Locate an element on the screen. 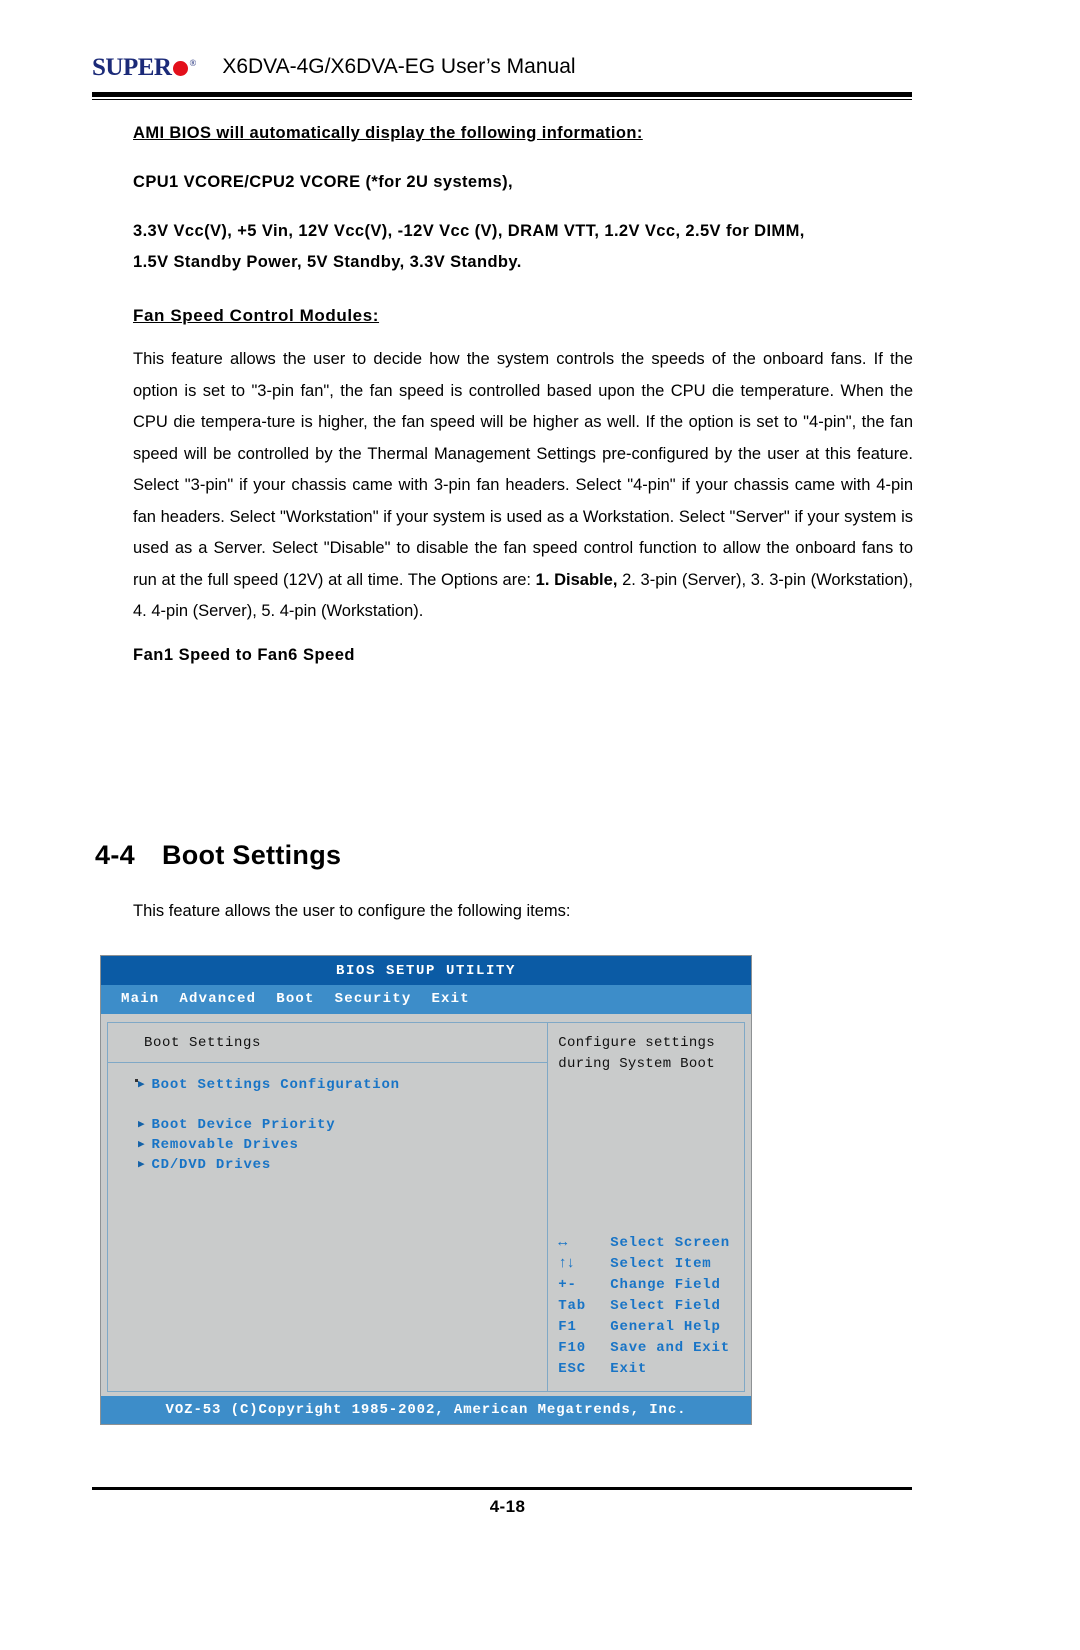 The width and height of the screenshot is (1080, 1650). vcore-line: CPU1 VCORE/CPU2 VCORE (*for 2U systems), is located at coordinates (323, 182).